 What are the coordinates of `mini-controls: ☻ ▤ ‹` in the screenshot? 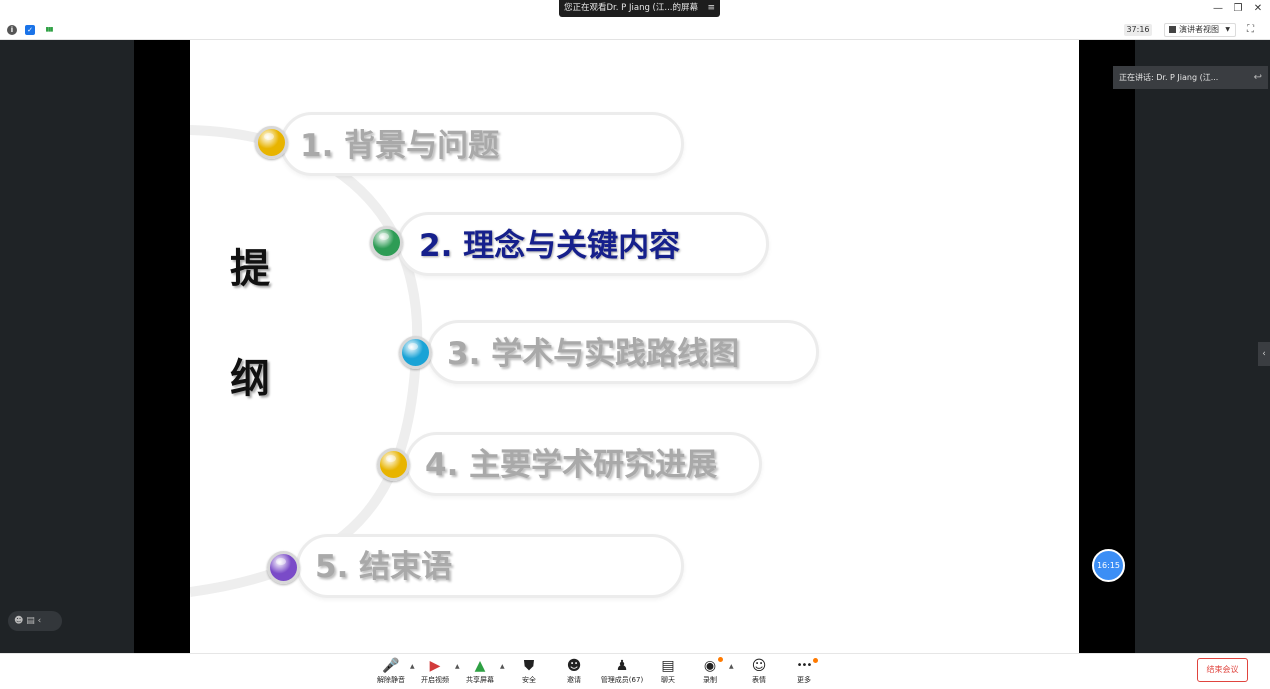 It's located at (35, 621).